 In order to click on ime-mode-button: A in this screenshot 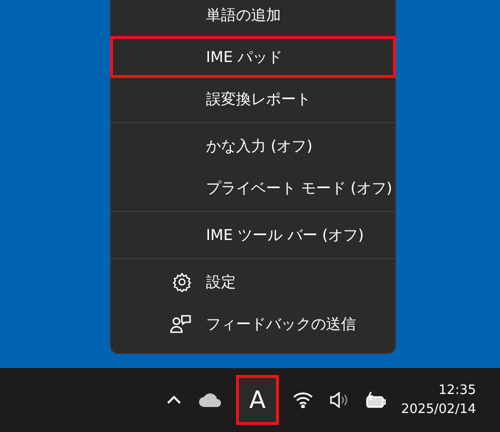, I will do `click(257, 400)`.